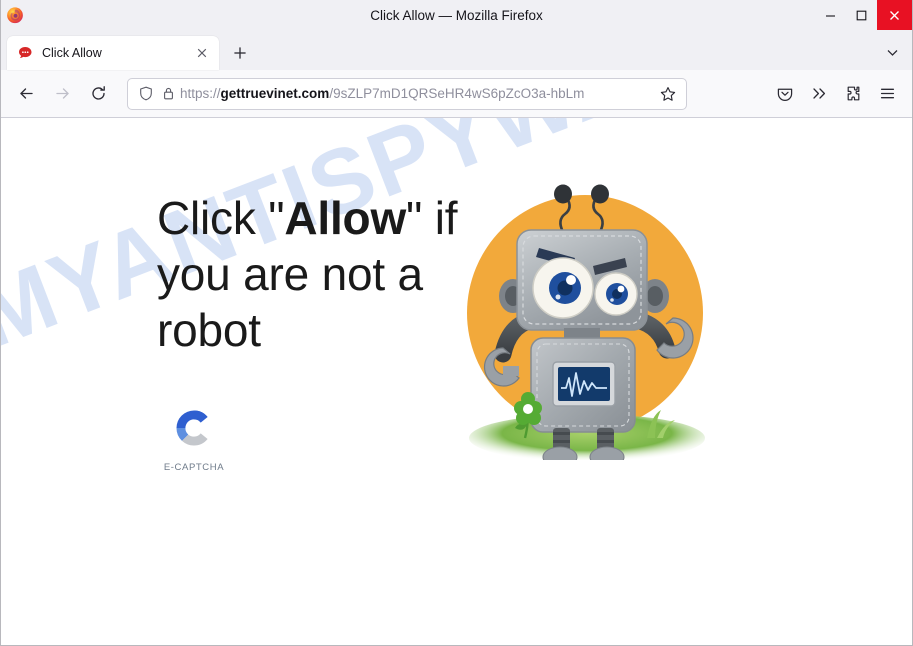 The image size is (913, 646). I want to click on extensions-puzzle-icon, so click(853, 94).